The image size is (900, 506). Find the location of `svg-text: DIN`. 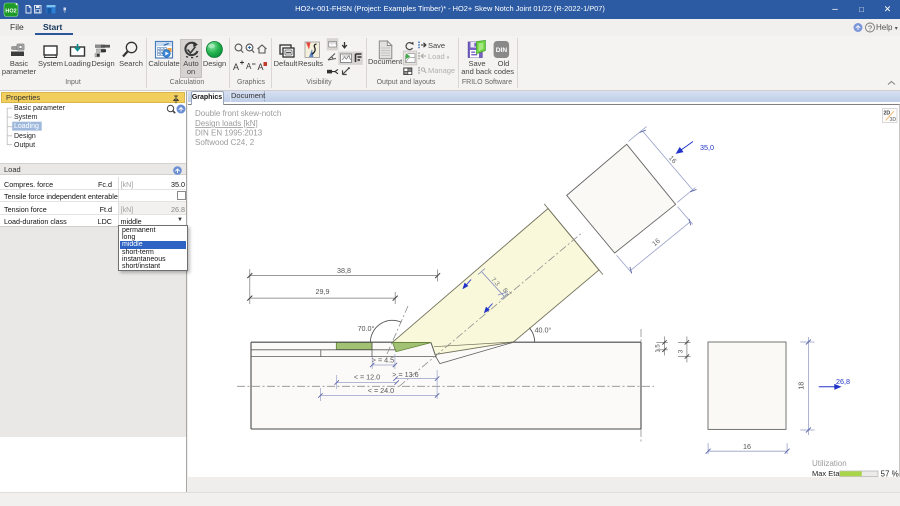

svg-text: DIN is located at coordinates (502, 50).